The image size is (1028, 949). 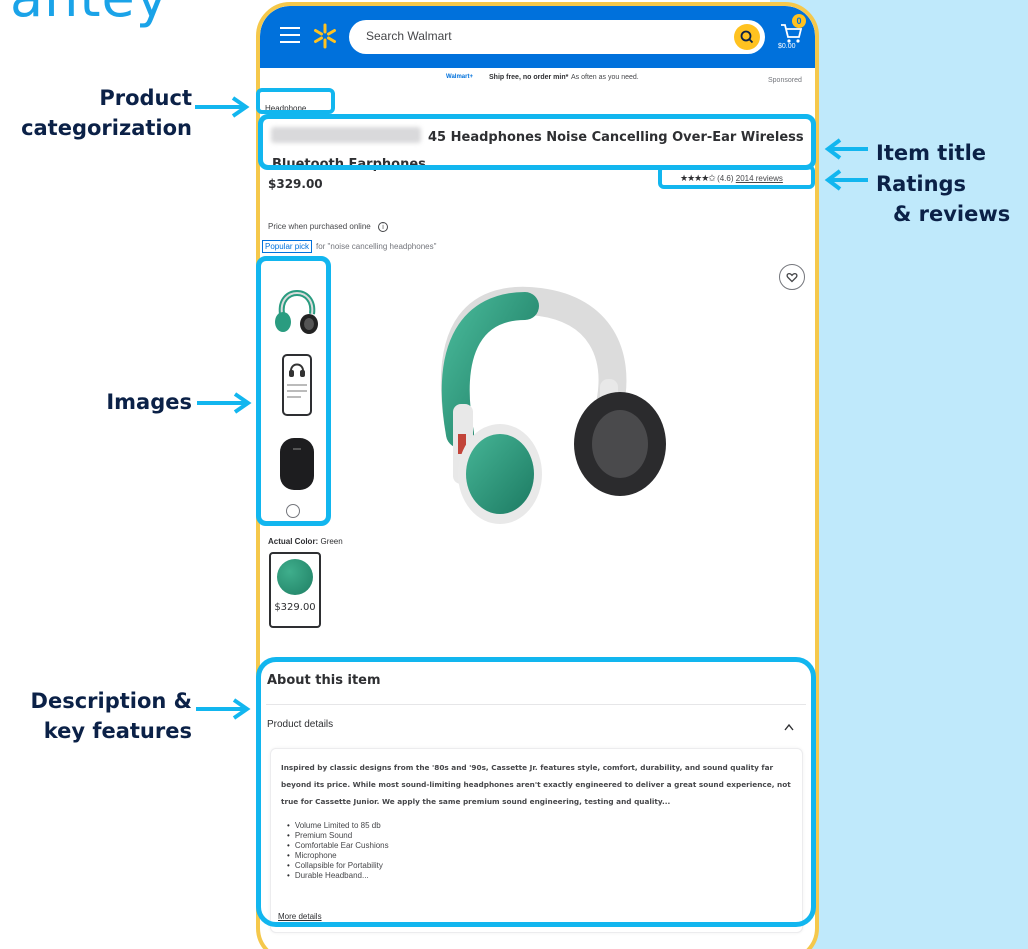 I want to click on color-value: Green, so click(x=331, y=541).